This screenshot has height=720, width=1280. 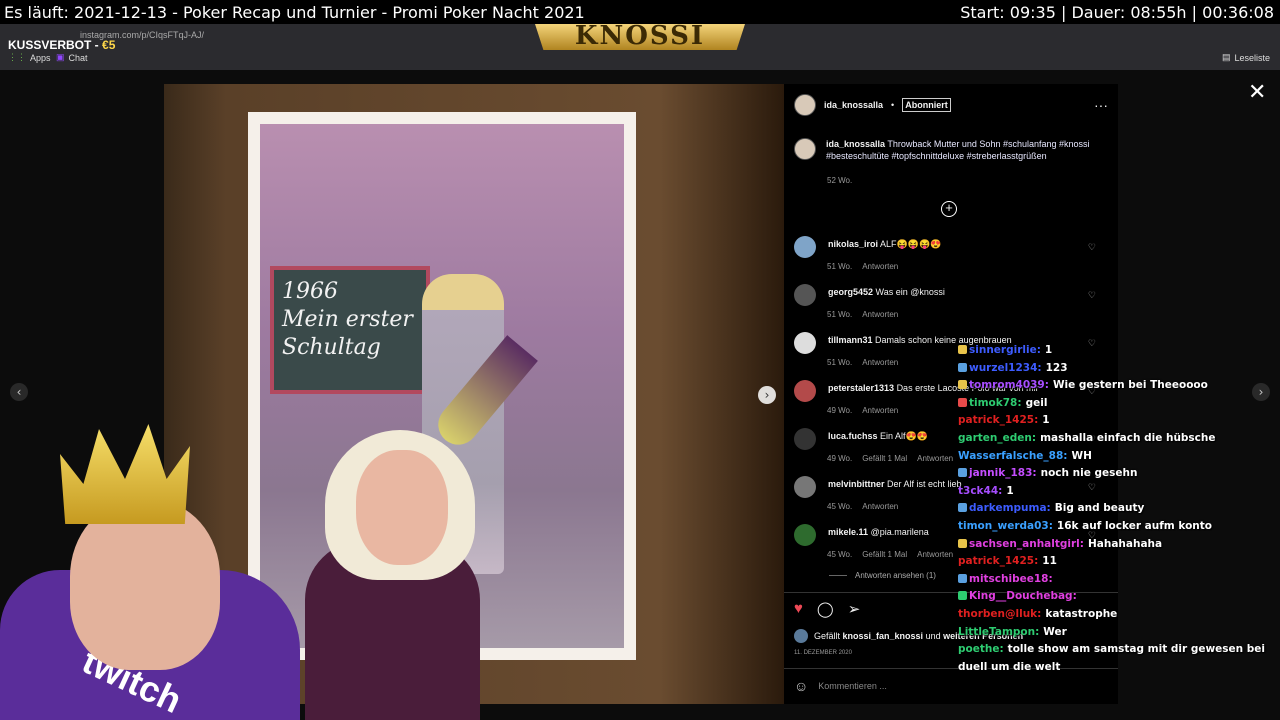 I want to click on chat-username: t3ck44:, so click(x=980, y=491).